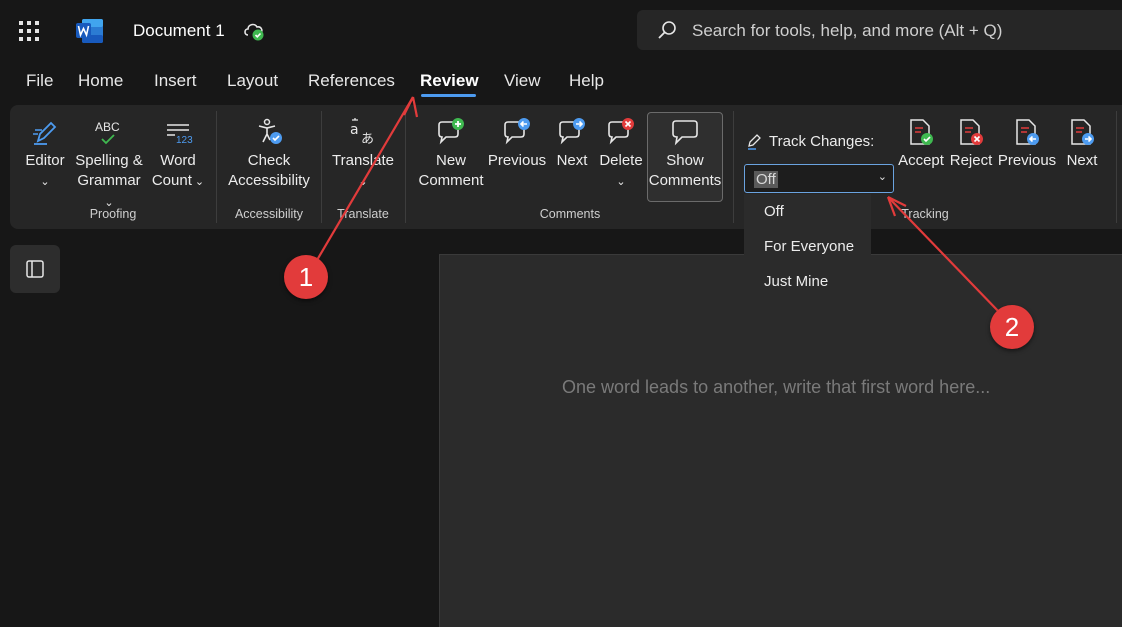 This screenshot has width=1122, height=627. Describe the element at coordinates (306, 277) in the screenshot. I see `annotation-badge-1: 1` at that location.